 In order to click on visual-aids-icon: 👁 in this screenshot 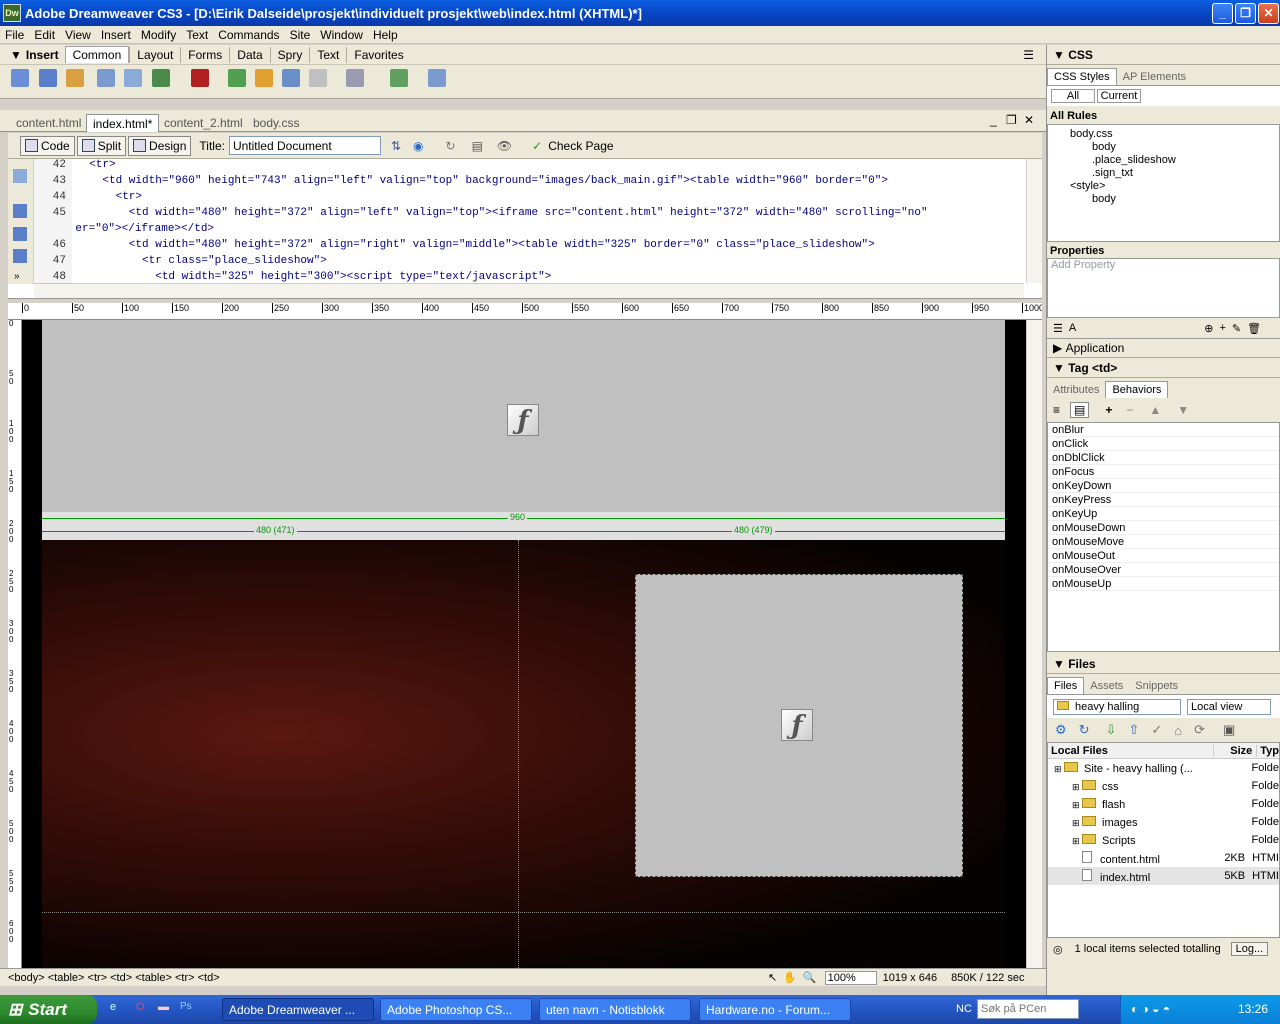, I will do `click(504, 146)`.